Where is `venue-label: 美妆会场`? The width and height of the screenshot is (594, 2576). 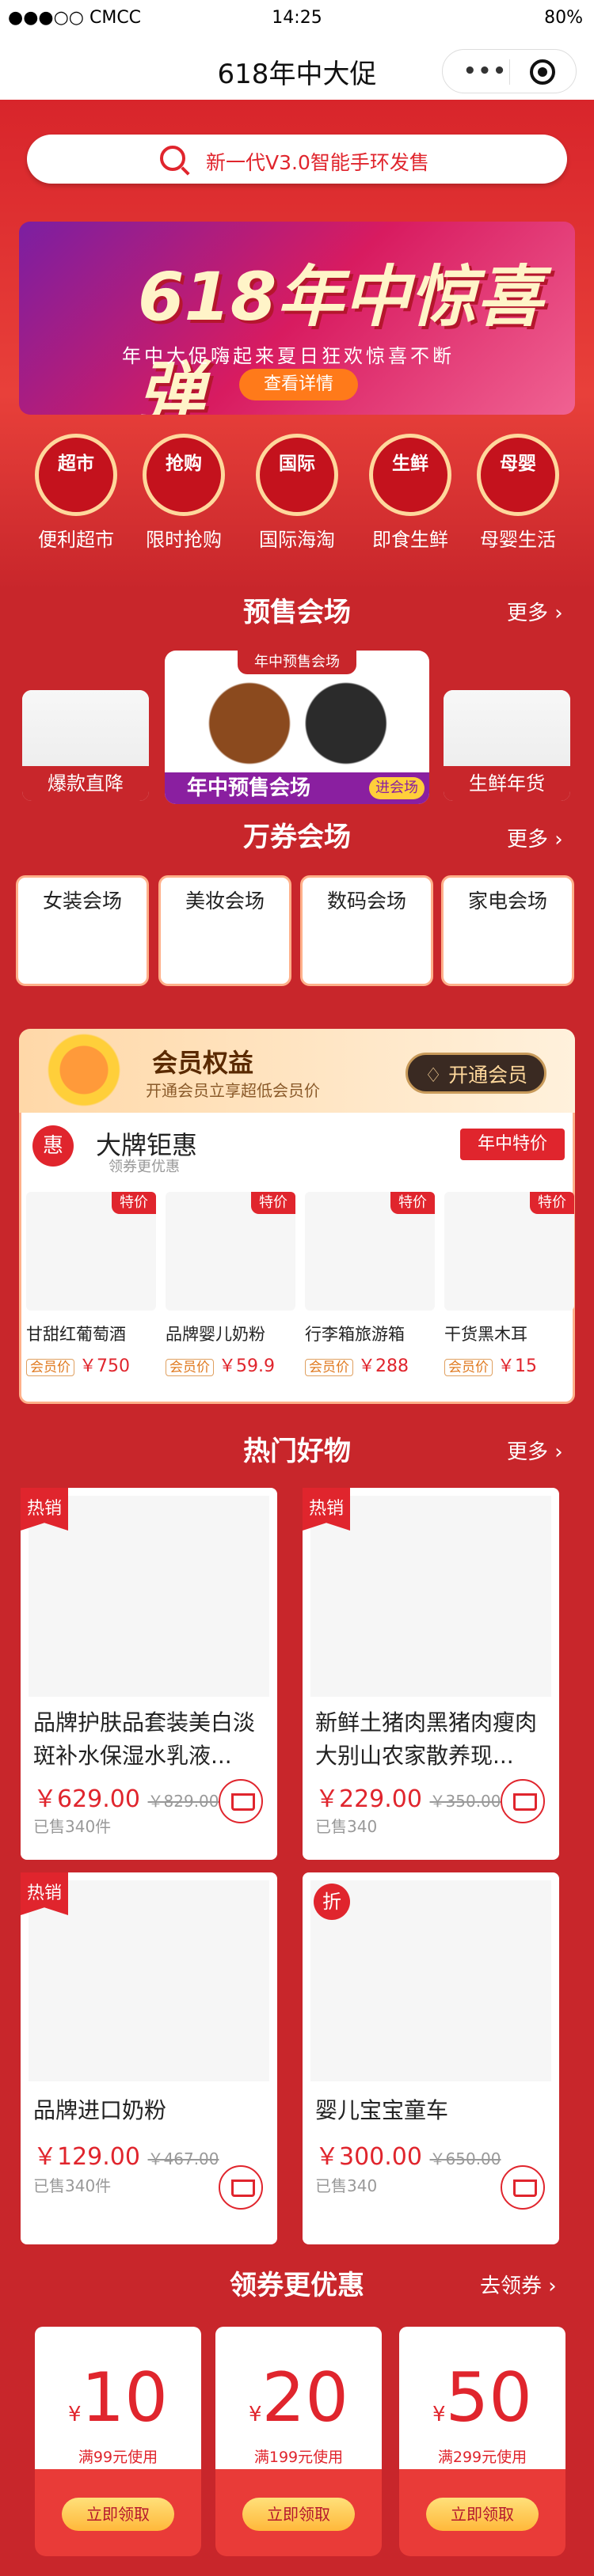 venue-label: 美妆会场 is located at coordinates (225, 901).